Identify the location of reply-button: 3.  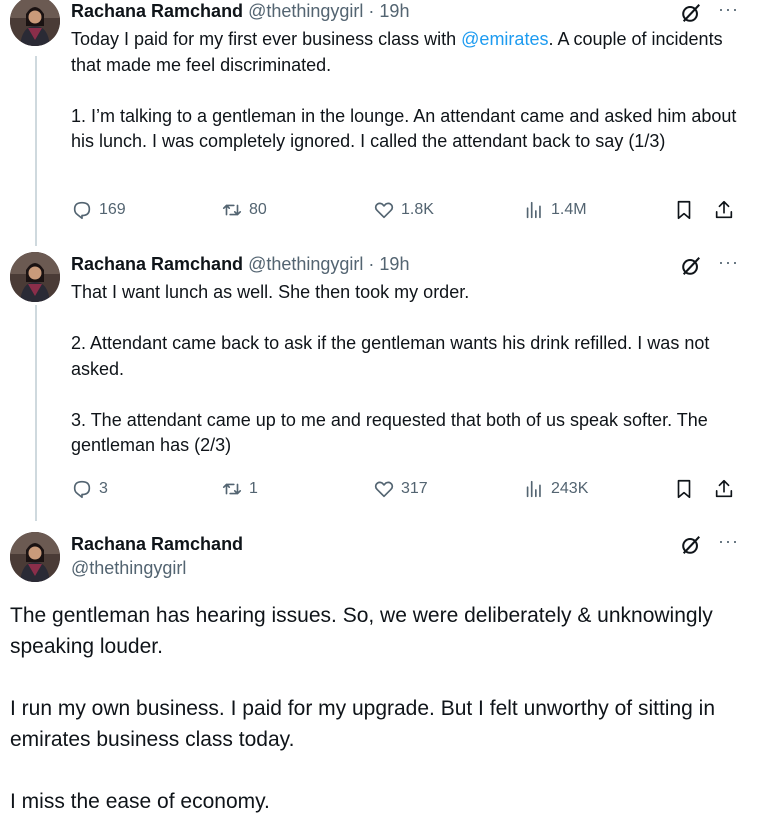
(89, 489).